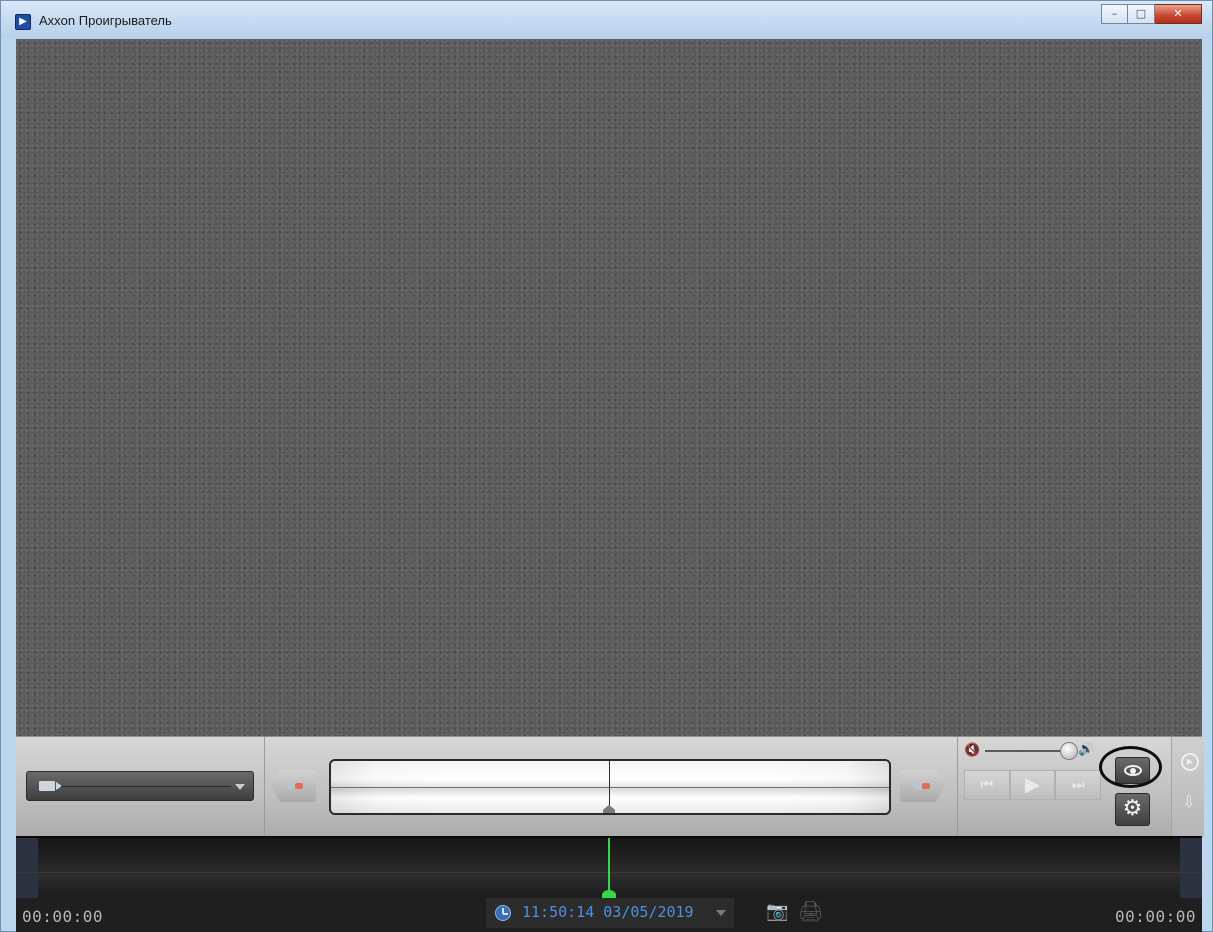  What do you see at coordinates (146, 786) in the screenshot?
I see `camera-select-divider` at bounding box center [146, 786].